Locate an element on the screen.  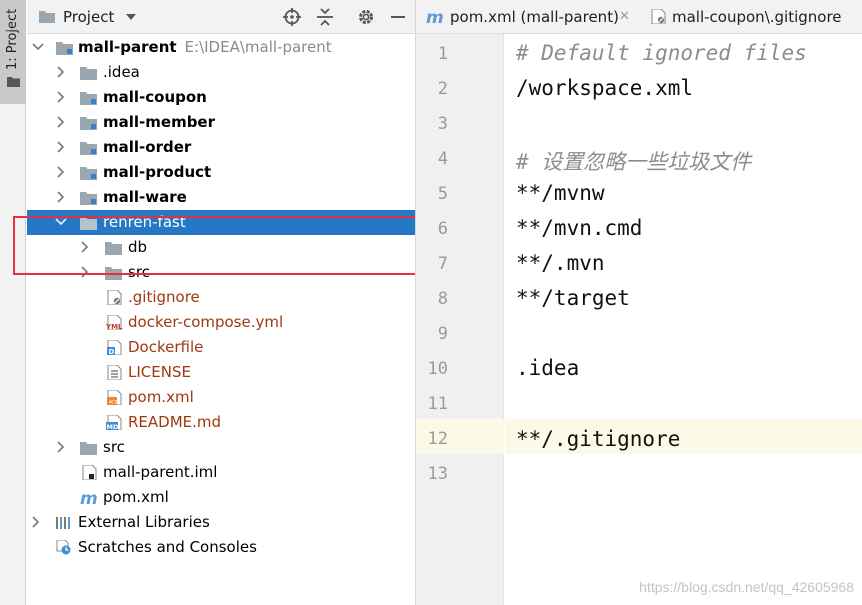
line-number: 3 is located at coordinates (442, 124).